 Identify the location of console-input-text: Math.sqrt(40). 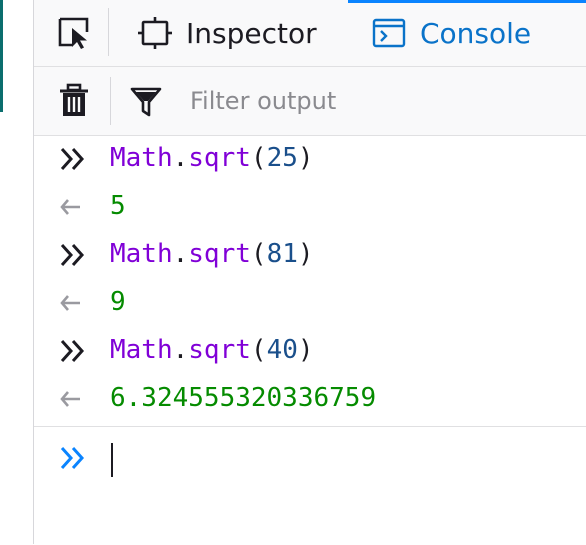
(212, 350).